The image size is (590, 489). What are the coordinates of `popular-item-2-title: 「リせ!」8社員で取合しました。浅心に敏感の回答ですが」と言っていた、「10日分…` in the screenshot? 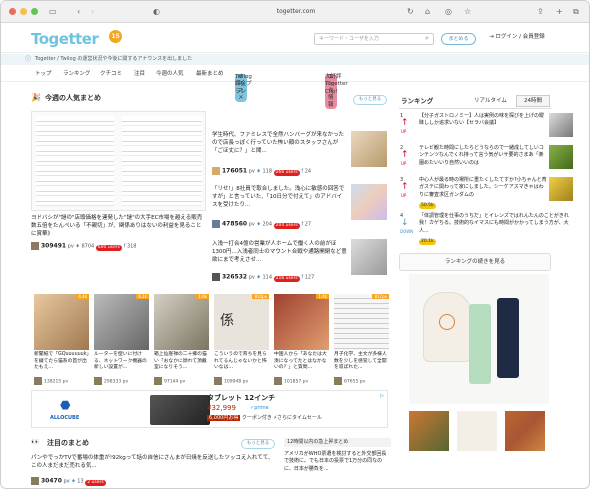 It's located at (279, 198).